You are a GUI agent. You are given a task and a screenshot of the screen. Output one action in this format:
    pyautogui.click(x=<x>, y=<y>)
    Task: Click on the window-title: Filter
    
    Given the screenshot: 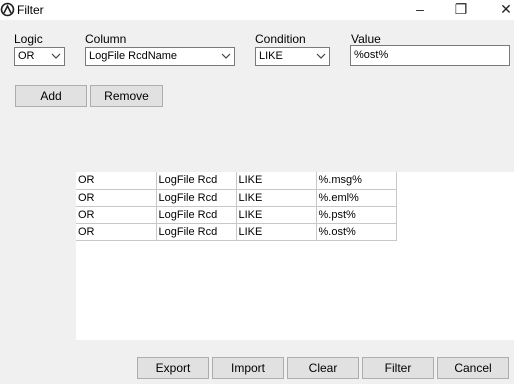 What is the action you would take?
    pyautogui.click(x=30, y=10)
    